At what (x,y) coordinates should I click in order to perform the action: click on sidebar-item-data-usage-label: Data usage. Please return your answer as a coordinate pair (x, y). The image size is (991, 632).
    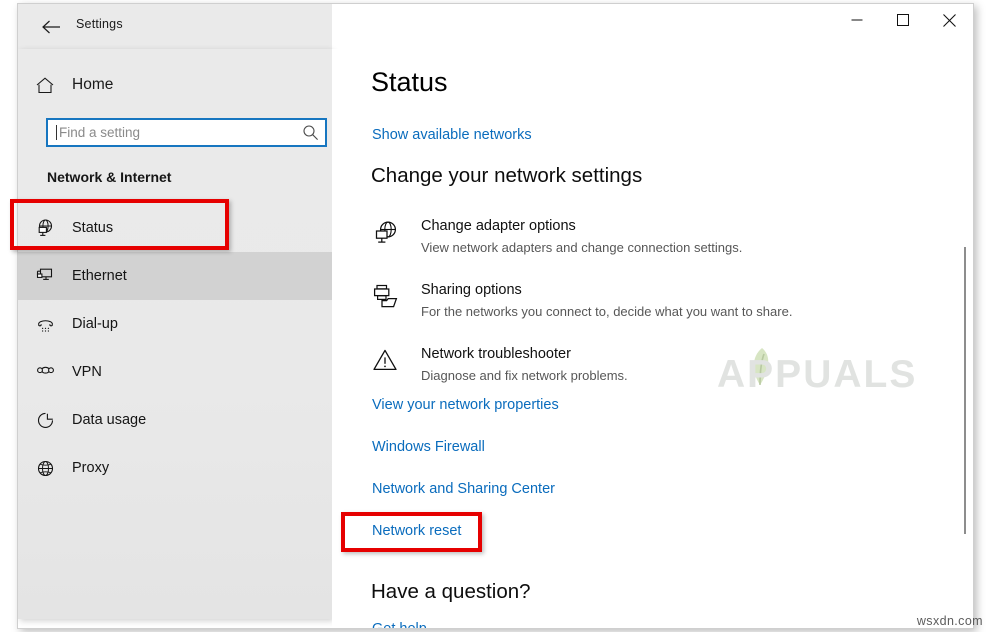
    Looking at the image, I should click on (109, 420).